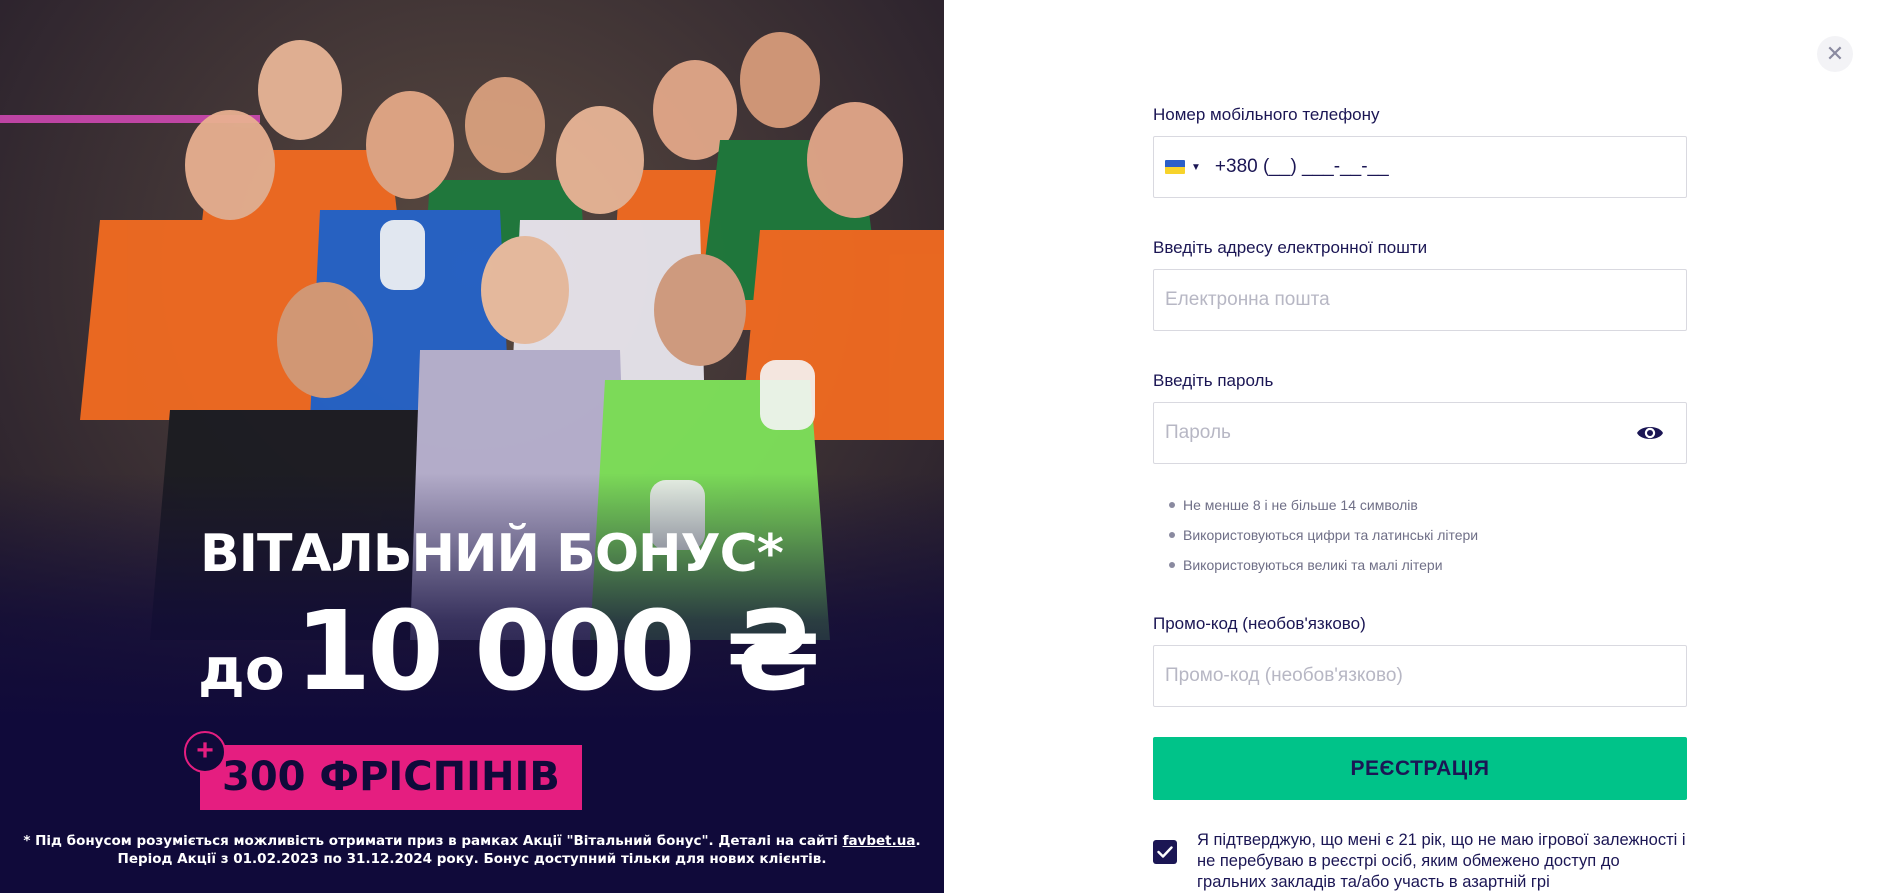 Image resolution: width=1893 pixels, height=893 pixels. What do you see at coordinates (1213, 380) in the screenshot?
I see `password-label: Введіть пароль` at bounding box center [1213, 380].